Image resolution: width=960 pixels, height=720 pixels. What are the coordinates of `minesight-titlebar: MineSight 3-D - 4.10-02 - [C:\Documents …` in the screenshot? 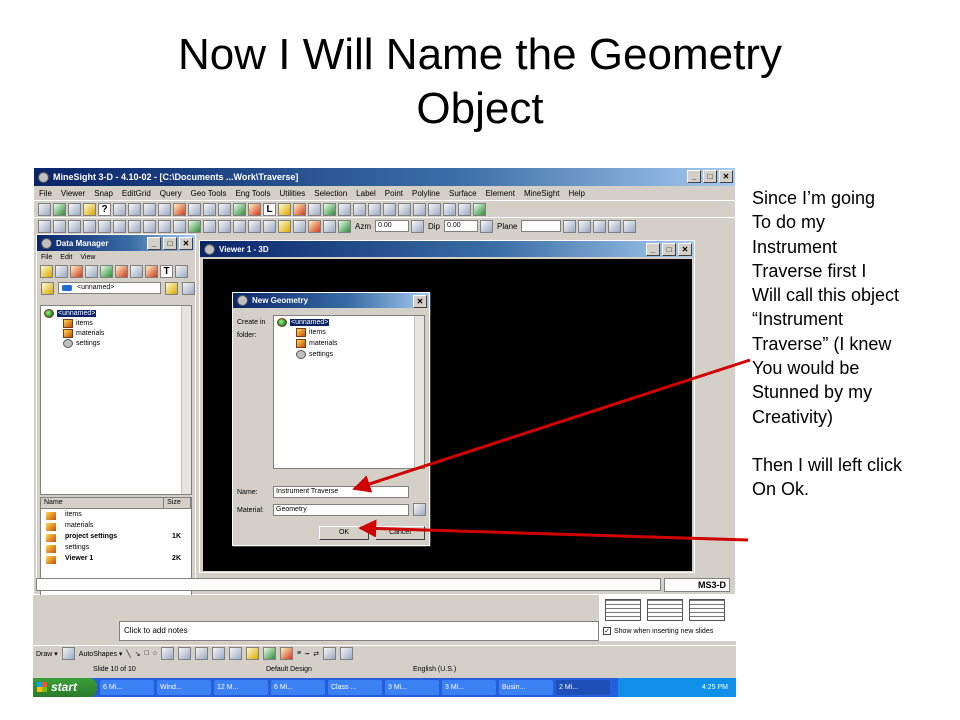 It's located at (384, 177).